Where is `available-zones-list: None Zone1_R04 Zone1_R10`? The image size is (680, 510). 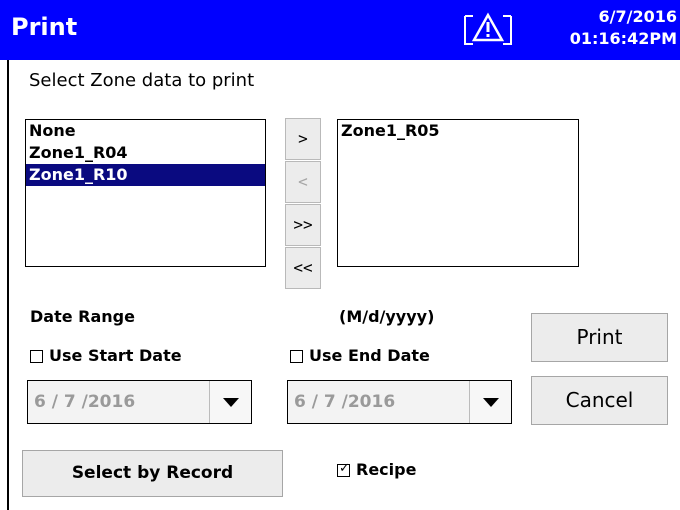 available-zones-list: None Zone1_R04 Zone1_R10 is located at coordinates (145, 193).